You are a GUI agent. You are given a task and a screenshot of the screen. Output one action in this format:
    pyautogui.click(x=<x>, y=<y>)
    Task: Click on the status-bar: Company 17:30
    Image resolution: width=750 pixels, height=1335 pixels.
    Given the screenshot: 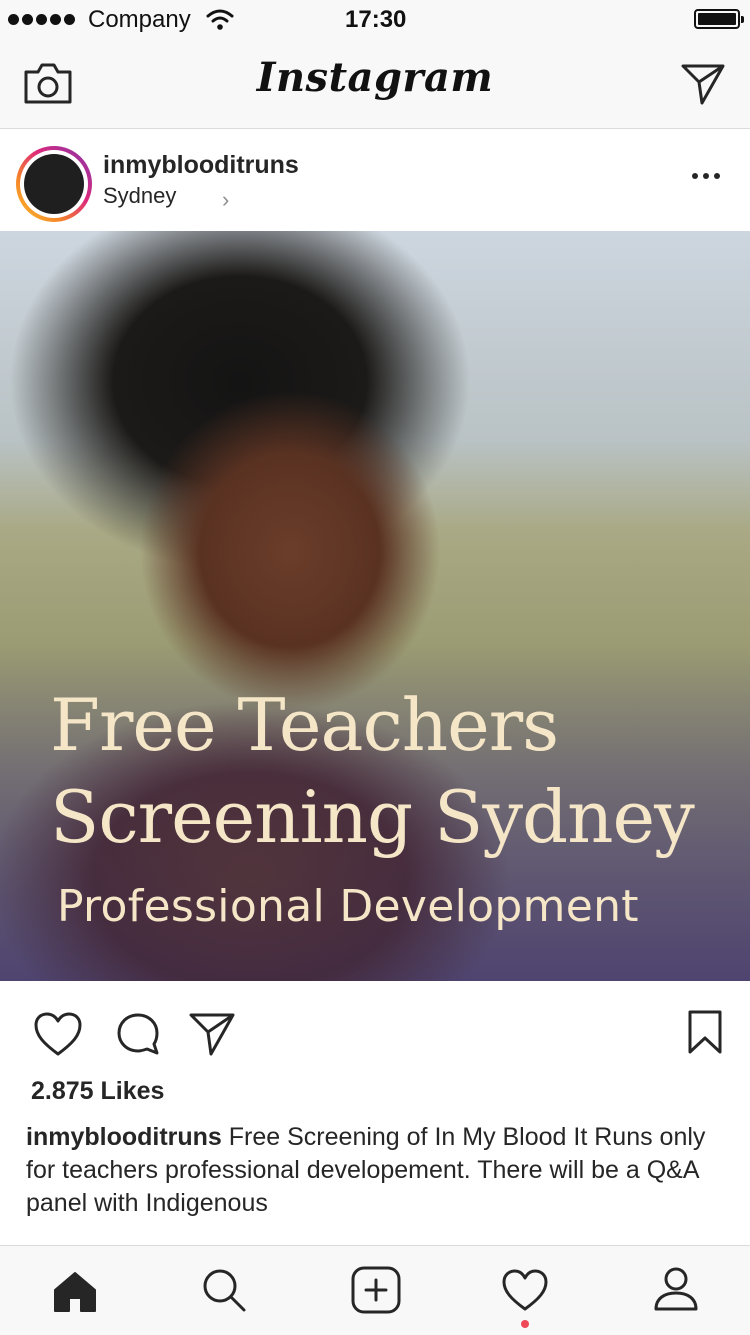 What is the action you would take?
    pyautogui.click(x=375, y=20)
    